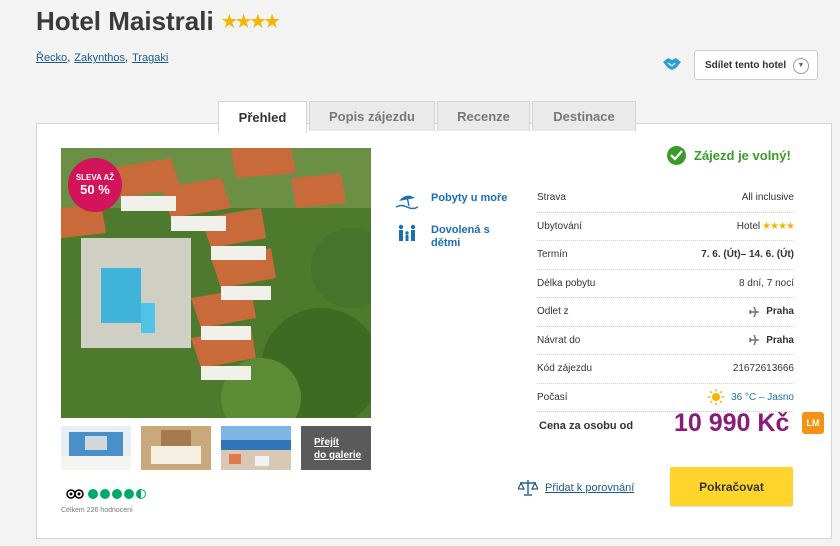 The width and height of the screenshot is (840, 546). What do you see at coordinates (150, 58) in the screenshot?
I see `breadcrumb-locality: Tragaki` at bounding box center [150, 58].